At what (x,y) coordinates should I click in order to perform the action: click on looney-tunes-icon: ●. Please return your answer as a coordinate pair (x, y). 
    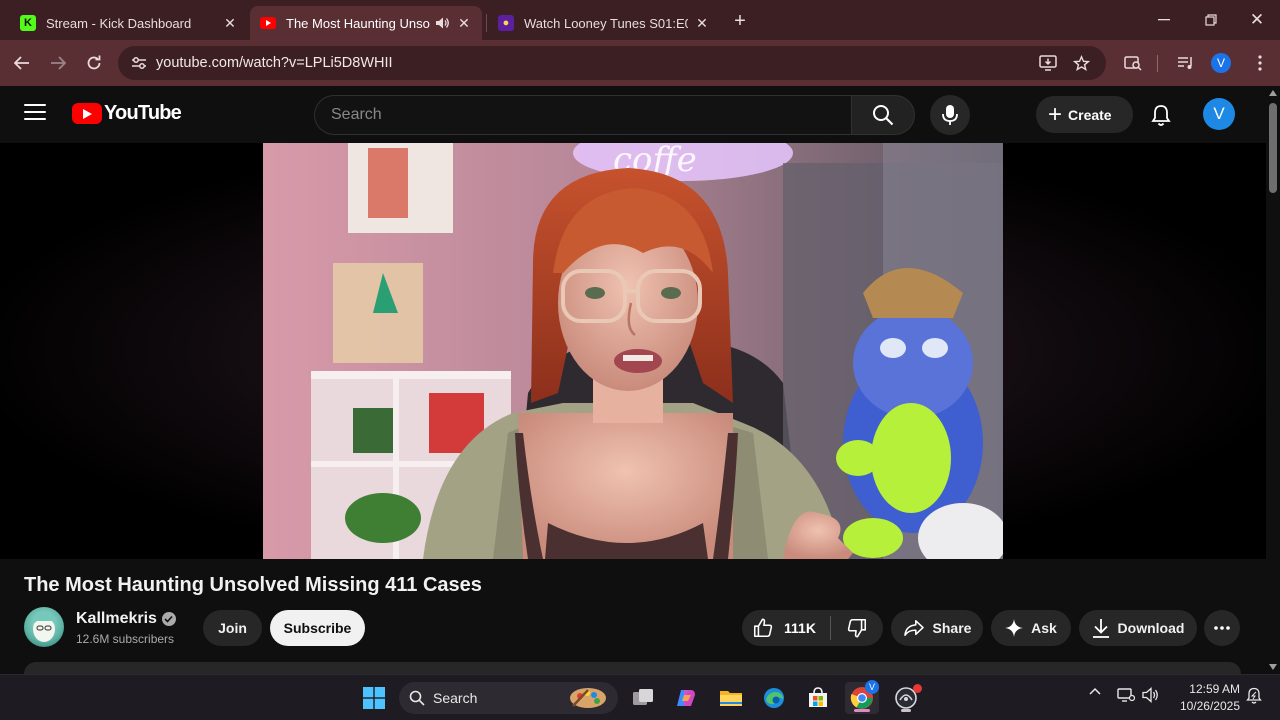
    Looking at the image, I should click on (506, 23).